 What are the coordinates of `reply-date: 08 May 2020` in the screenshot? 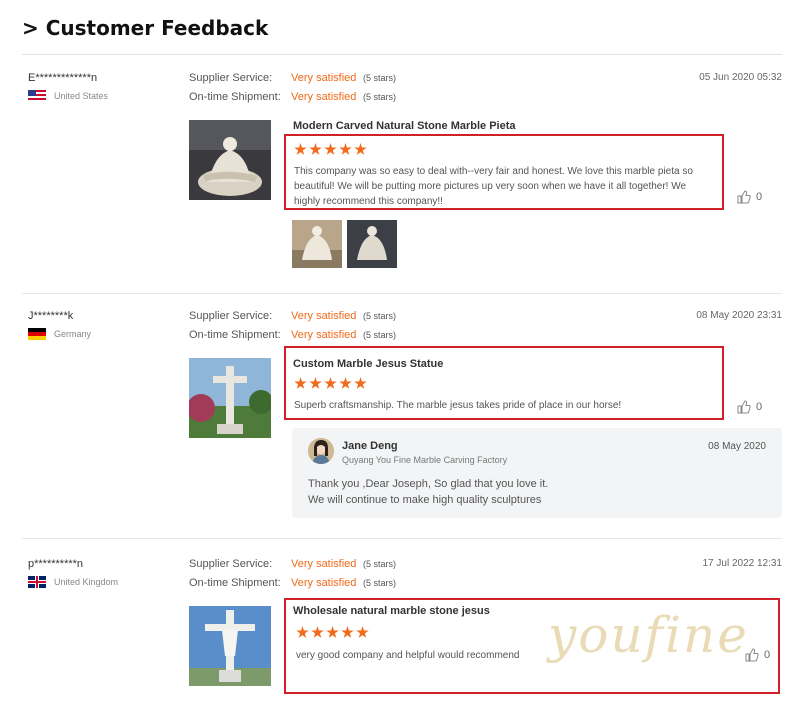 It's located at (737, 446).